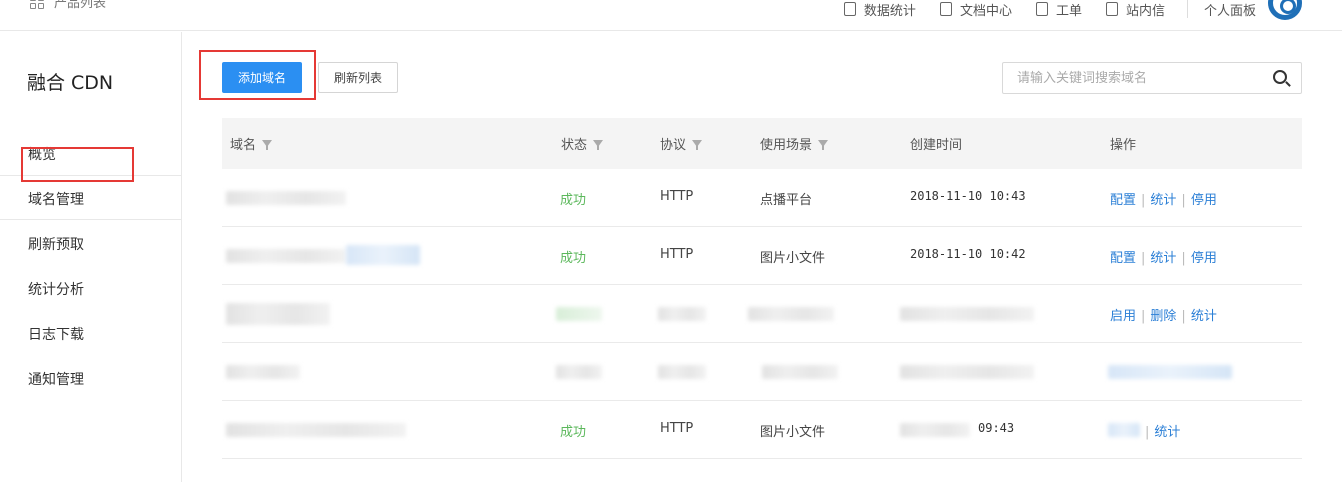  Describe the element at coordinates (91, 257) in the screenshot. I see `sidebar: 融合 CDN 概览 域名管理 刷新预取 统计分析 日志下载 通知管理` at that location.